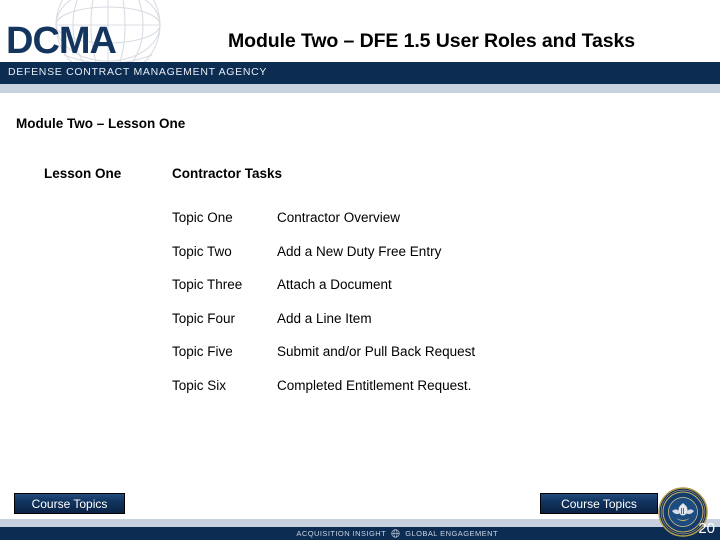 The width and height of the screenshot is (720, 540). Describe the element at coordinates (374, 385) in the screenshot. I see `topic-description: Completed Entitlement Request.` at that location.